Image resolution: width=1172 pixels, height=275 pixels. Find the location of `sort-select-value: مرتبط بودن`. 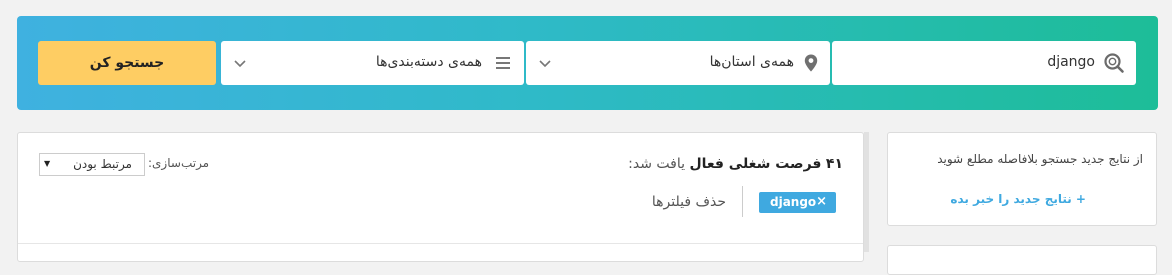

sort-select-value: مرتبط بودن is located at coordinates (102, 164).